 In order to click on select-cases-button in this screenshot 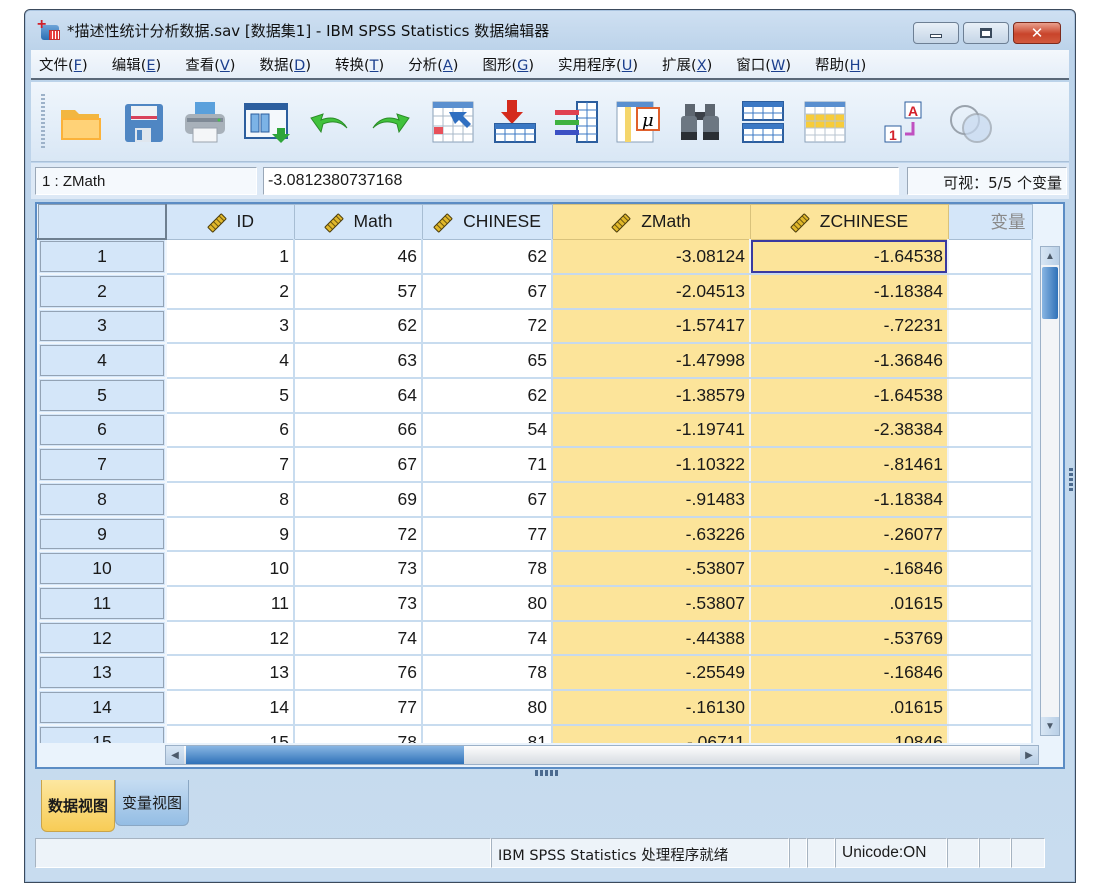, I will do `click(825, 122)`.